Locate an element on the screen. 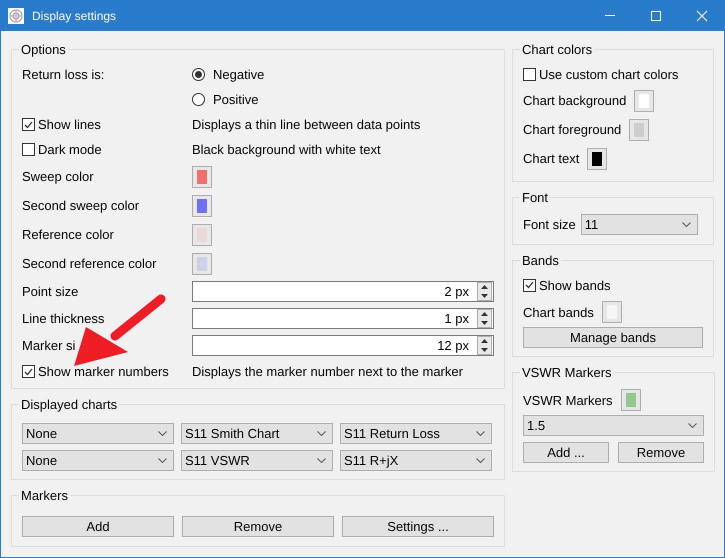 This screenshot has width=725, height=558. radio-label: Positive is located at coordinates (236, 99).